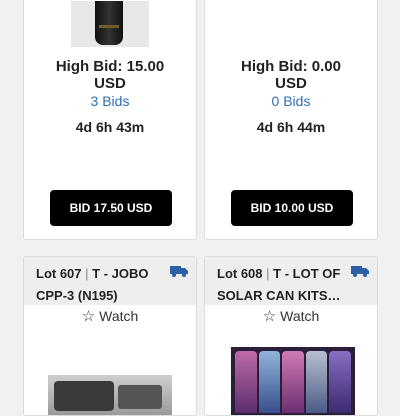  I want to click on bid-count-link: 0 Bids, so click(291, 101).